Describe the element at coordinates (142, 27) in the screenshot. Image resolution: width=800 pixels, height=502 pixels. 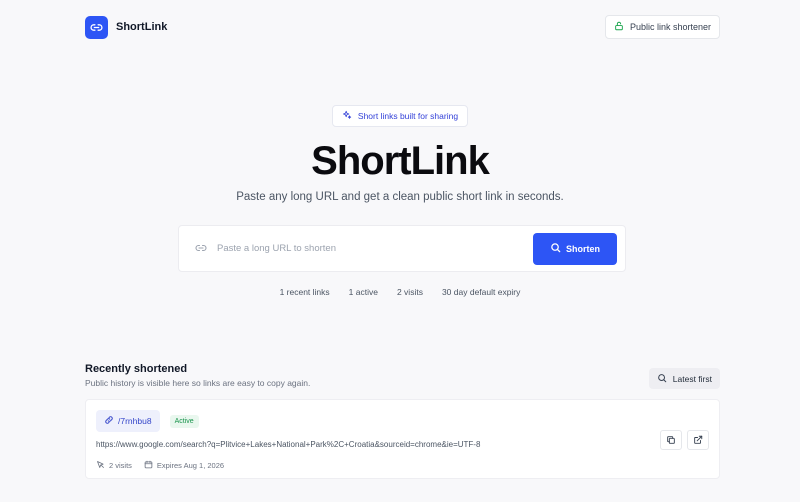
I see `brand-name: ShortLink` at that location.